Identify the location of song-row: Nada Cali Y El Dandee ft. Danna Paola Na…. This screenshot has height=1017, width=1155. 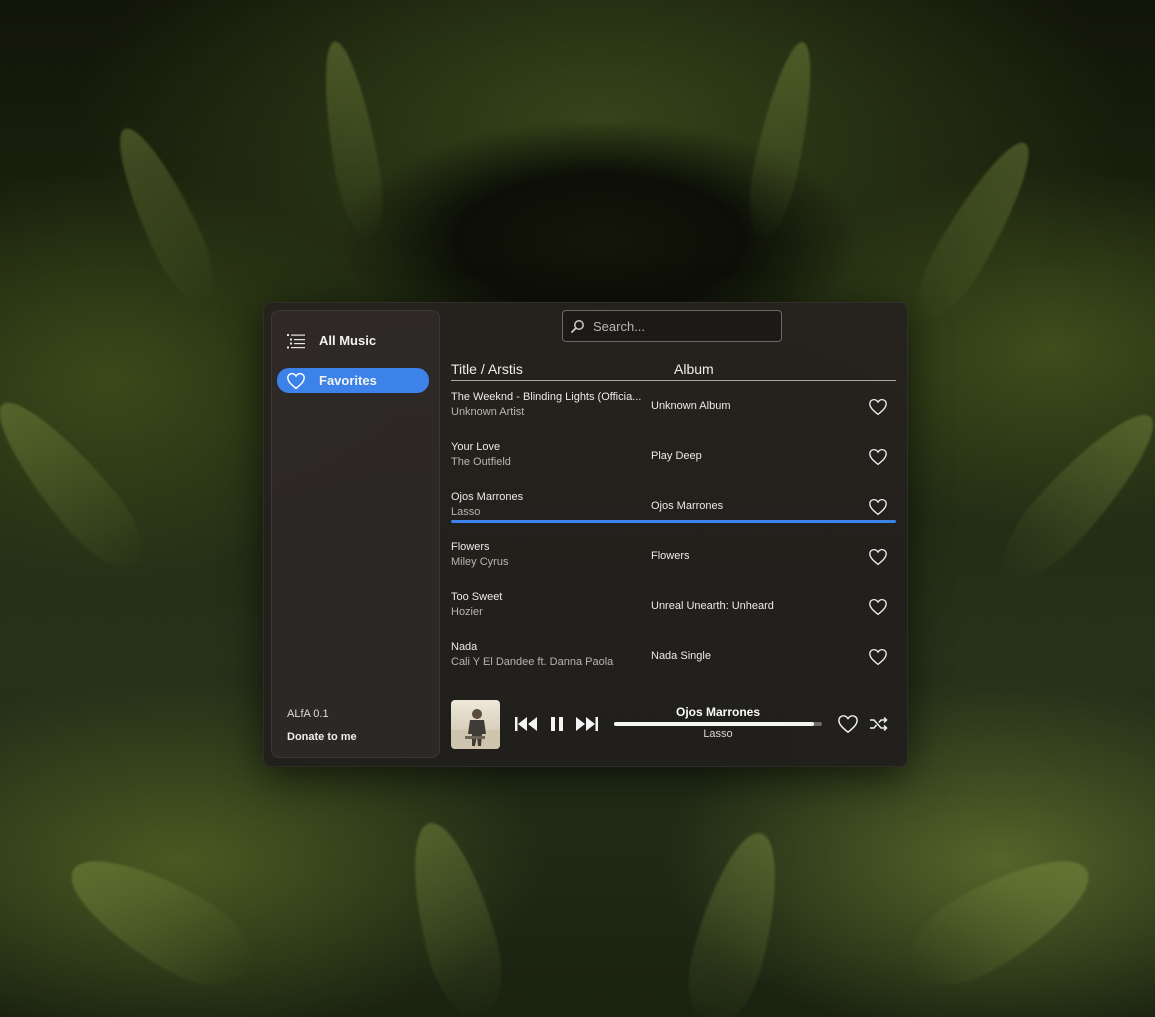
(673, 662).